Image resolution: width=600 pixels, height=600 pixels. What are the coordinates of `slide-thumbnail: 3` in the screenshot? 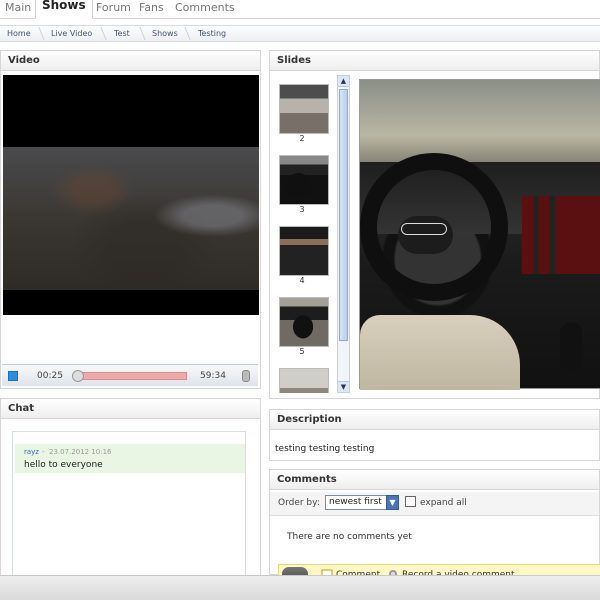 It's located at (308, 185).